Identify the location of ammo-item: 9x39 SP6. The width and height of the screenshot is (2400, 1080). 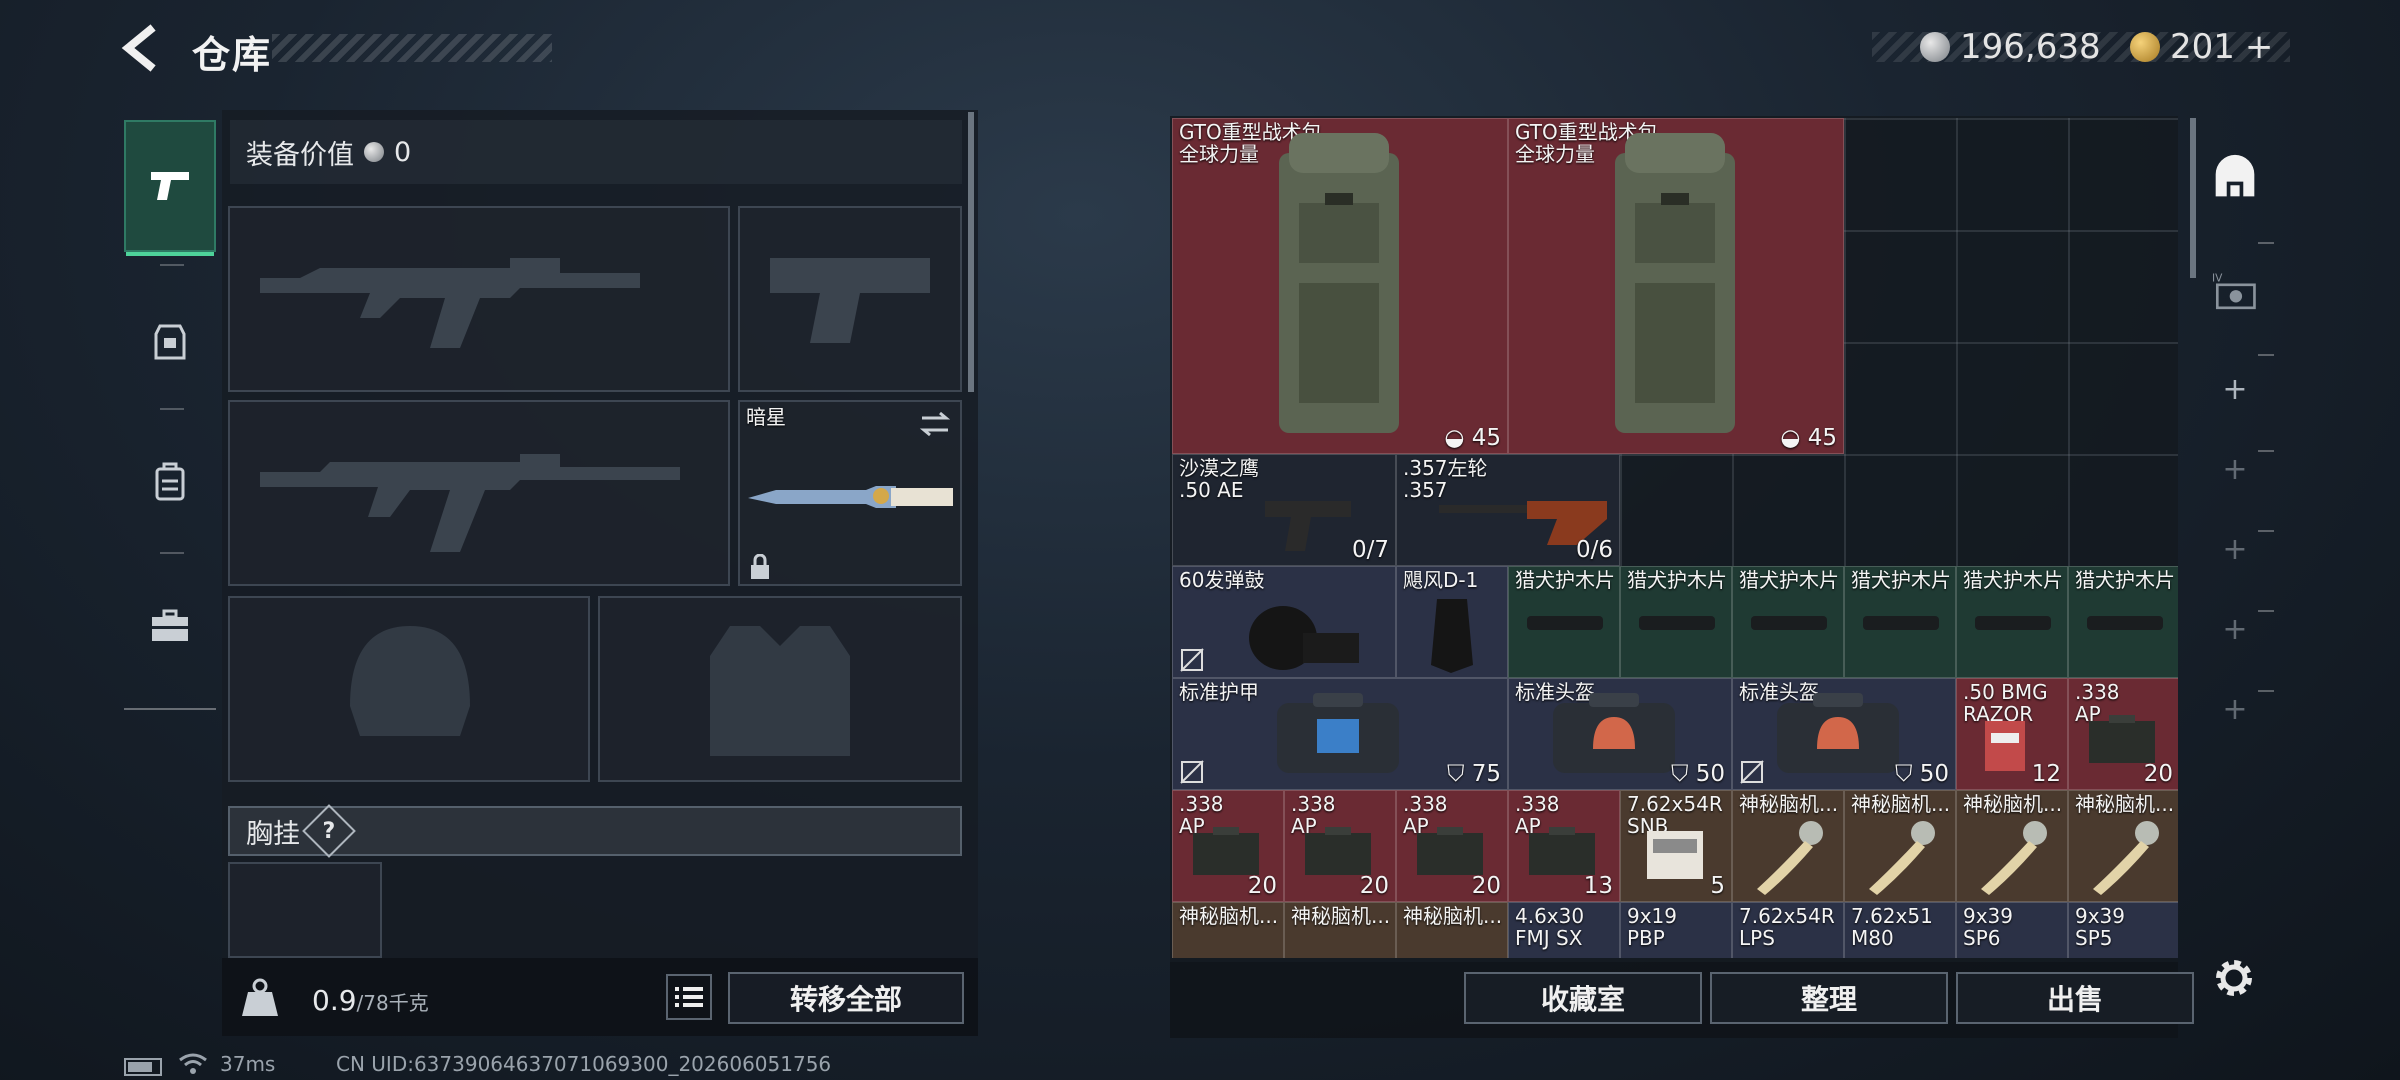
(2012, 930).